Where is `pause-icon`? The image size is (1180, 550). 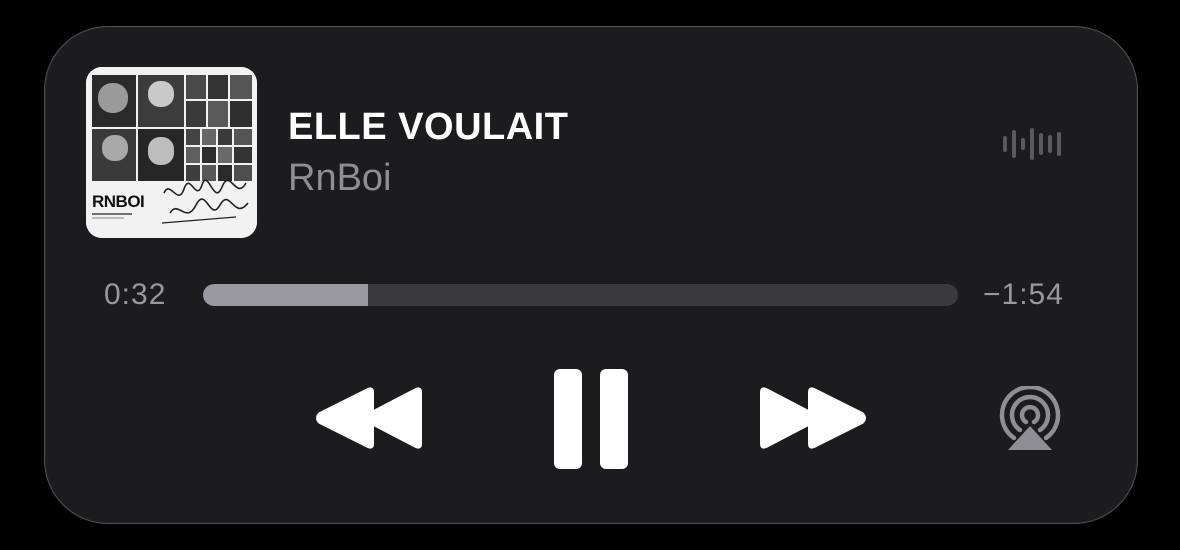
pause-icon is located at coordinates (591, 419).